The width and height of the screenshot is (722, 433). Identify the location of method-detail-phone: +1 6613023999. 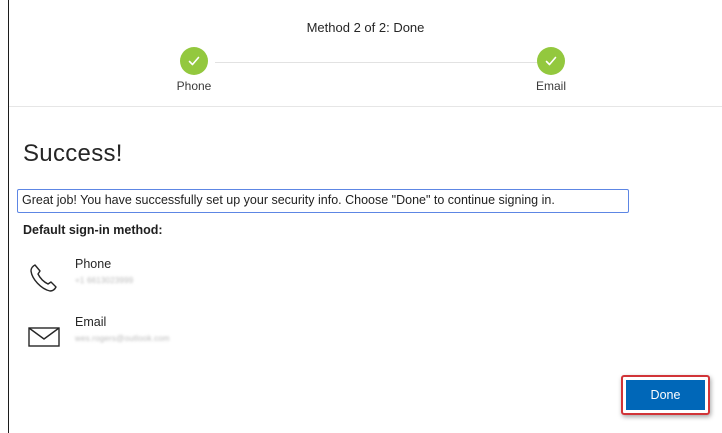
(104, 280).